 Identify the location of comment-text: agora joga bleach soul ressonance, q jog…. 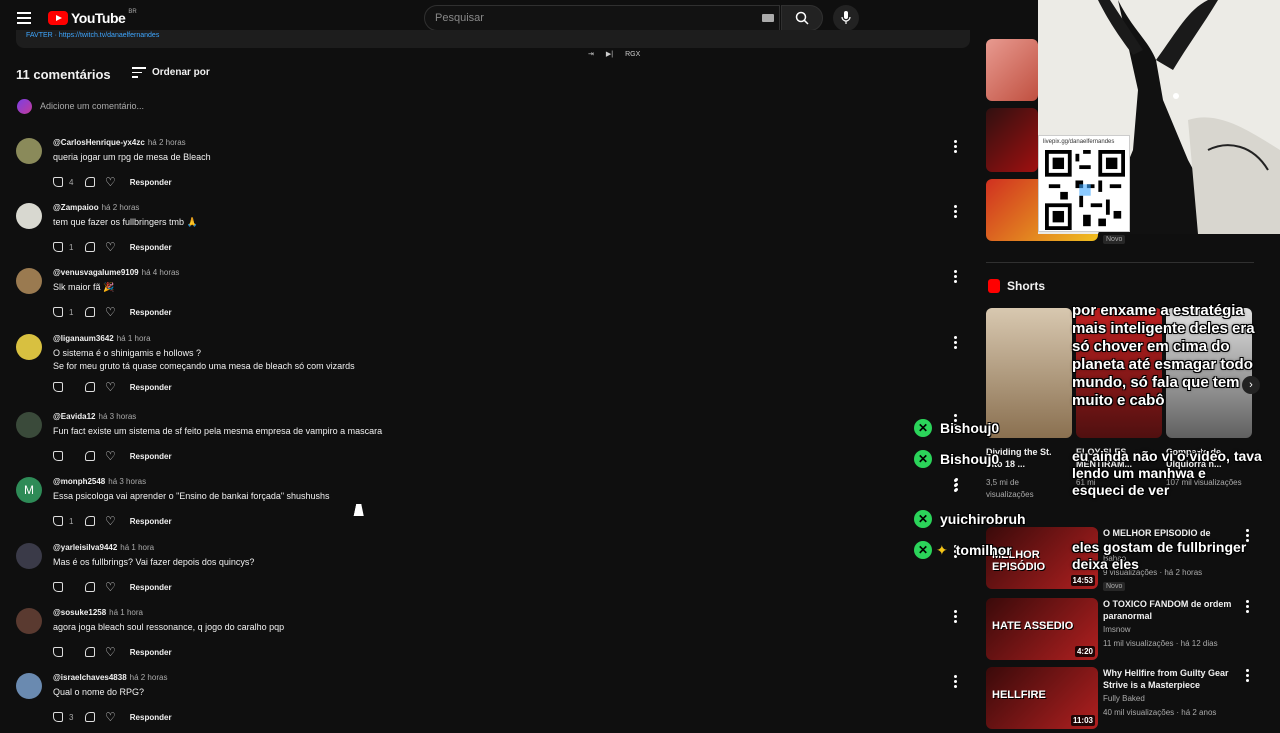
(169, 627).